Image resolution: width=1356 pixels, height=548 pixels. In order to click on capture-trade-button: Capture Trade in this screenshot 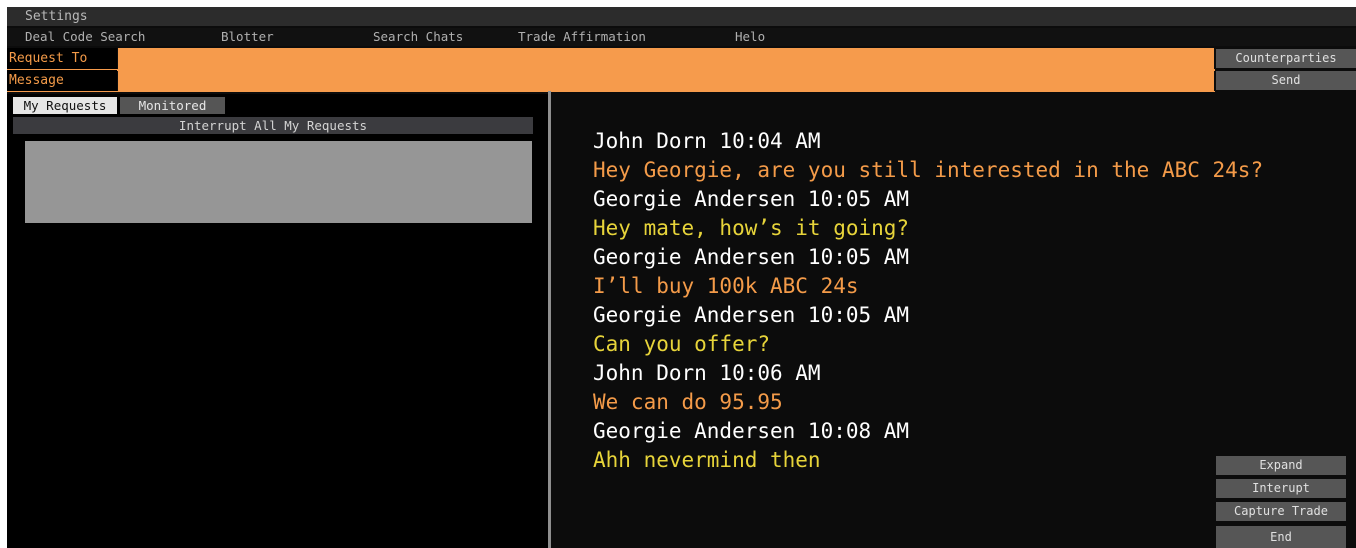, I will do `click(1281, 511)`.